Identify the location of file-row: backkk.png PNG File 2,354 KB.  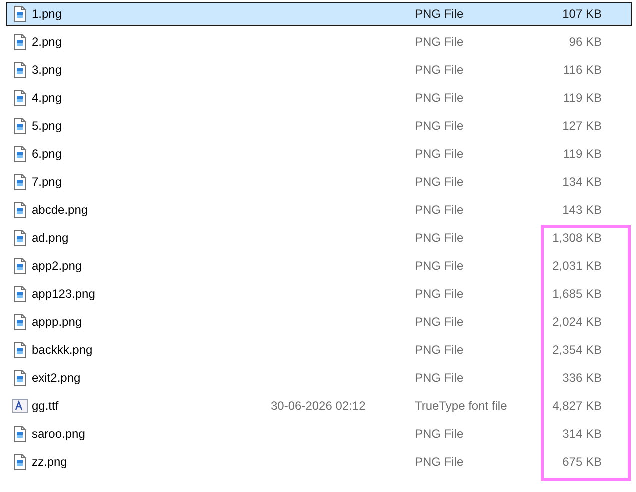
(319, 350).